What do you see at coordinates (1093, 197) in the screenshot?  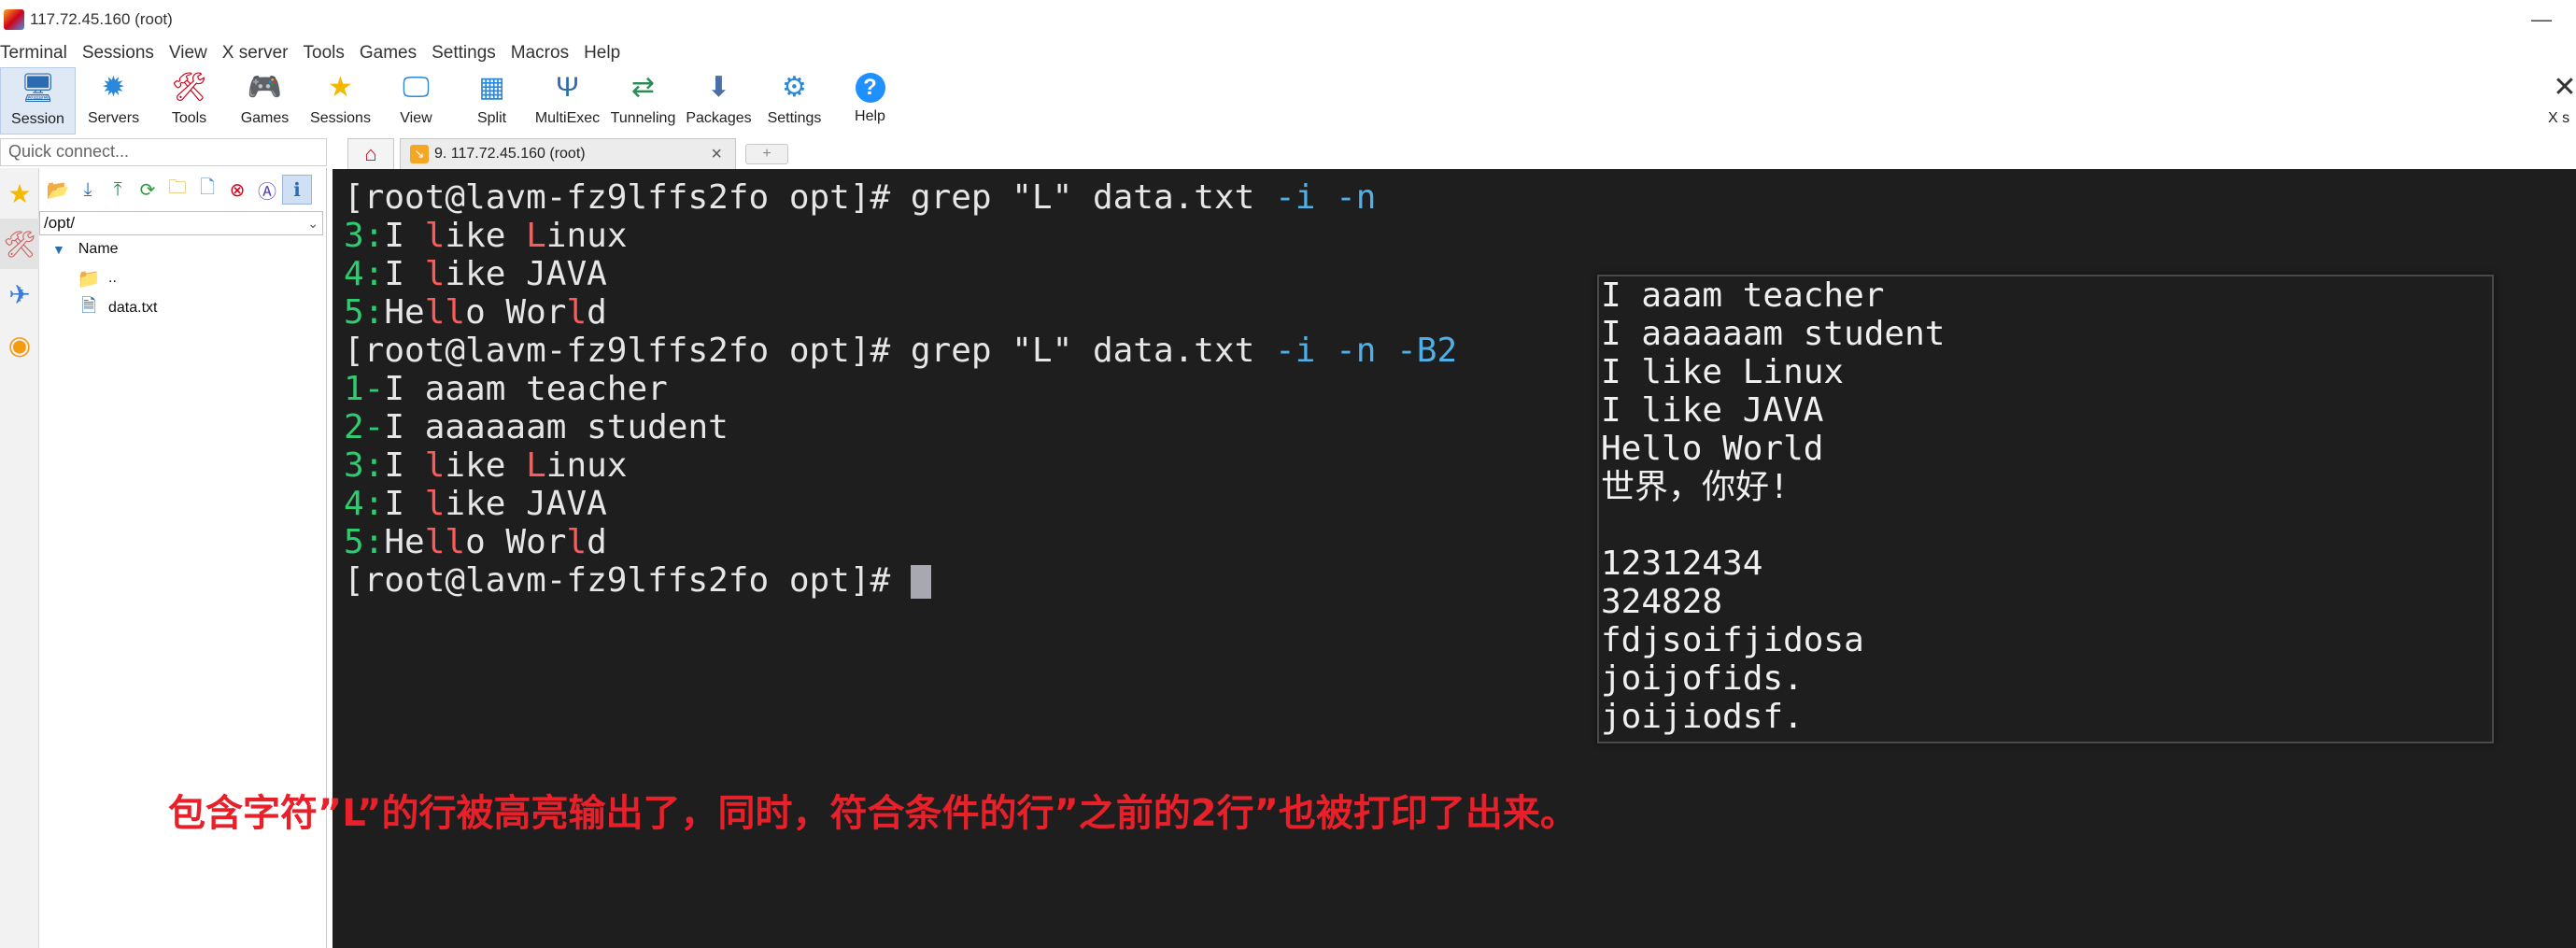 I see `command-text: grep "L" data.txt` at bounding box center [1093, 197].